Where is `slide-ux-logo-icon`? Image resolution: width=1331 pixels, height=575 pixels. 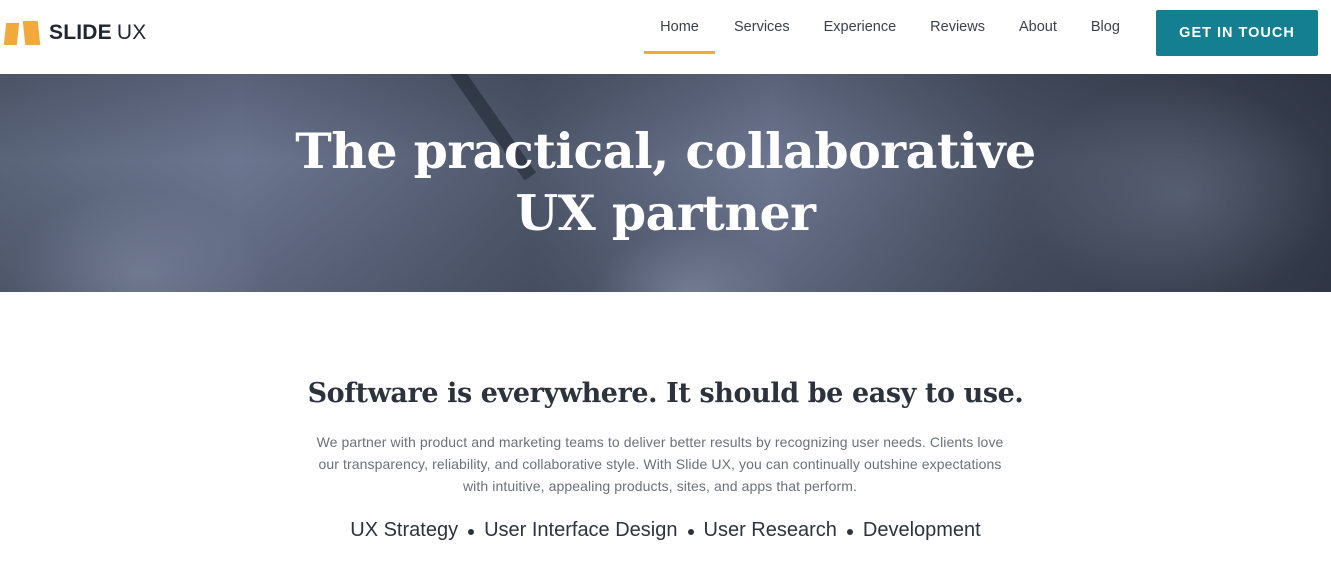 slide-ux-logo-icon is located at coordinates (22, 33).